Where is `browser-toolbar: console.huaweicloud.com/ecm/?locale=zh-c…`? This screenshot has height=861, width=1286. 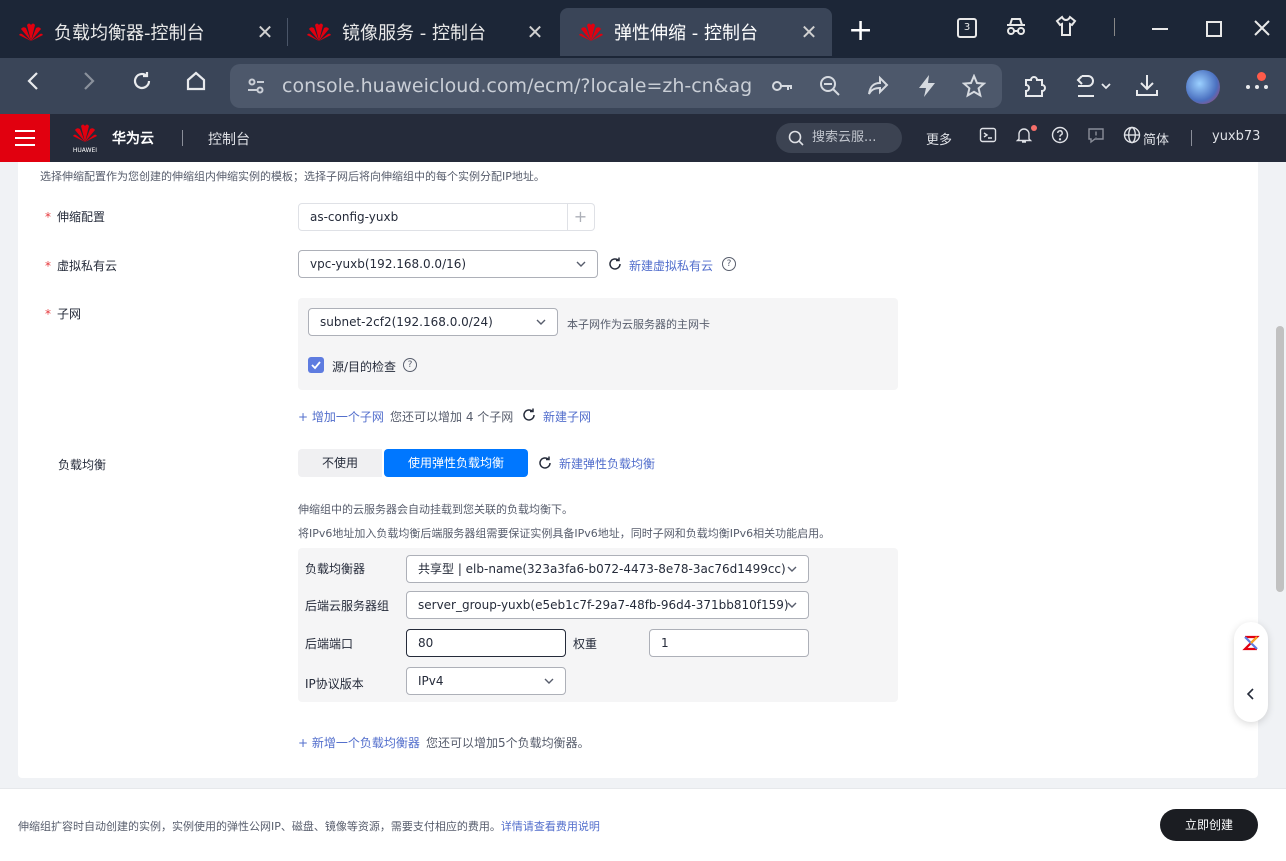
browser-toolbar: console.huaweicloud.com/ecm/?locale=zh-c… is located at coordinates (643, 86).